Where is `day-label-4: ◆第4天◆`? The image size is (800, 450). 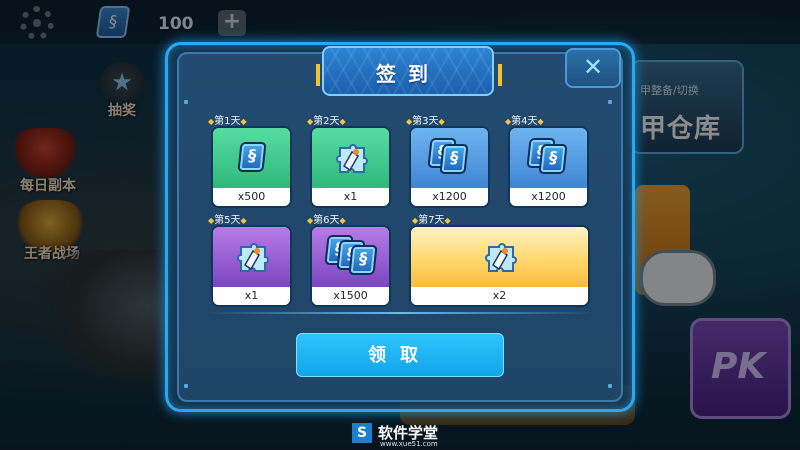 day-label-4: ◆第4天◆ is located at coordinates (524, 121).